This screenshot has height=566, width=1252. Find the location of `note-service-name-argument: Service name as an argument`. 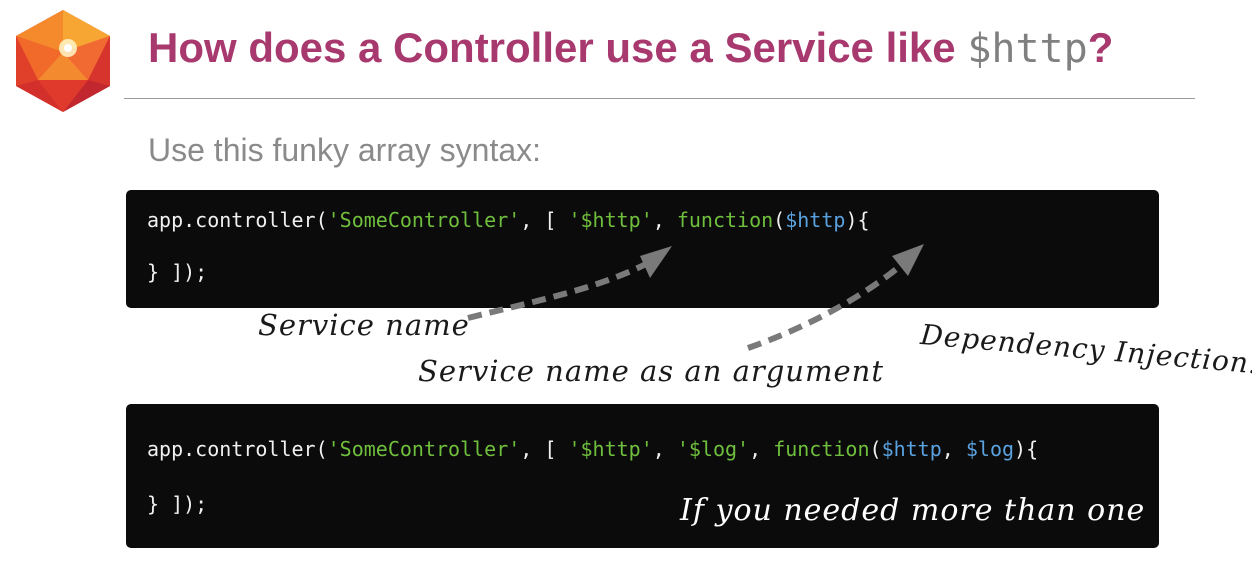

note-service-name-argument: Service name as an argument is located at coordinates (651, 371).